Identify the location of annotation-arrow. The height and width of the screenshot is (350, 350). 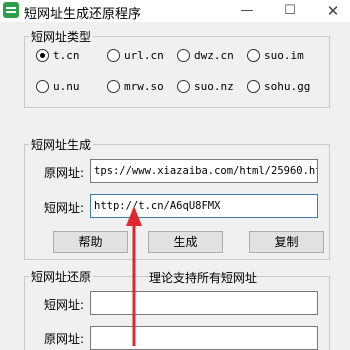
(134, 276).